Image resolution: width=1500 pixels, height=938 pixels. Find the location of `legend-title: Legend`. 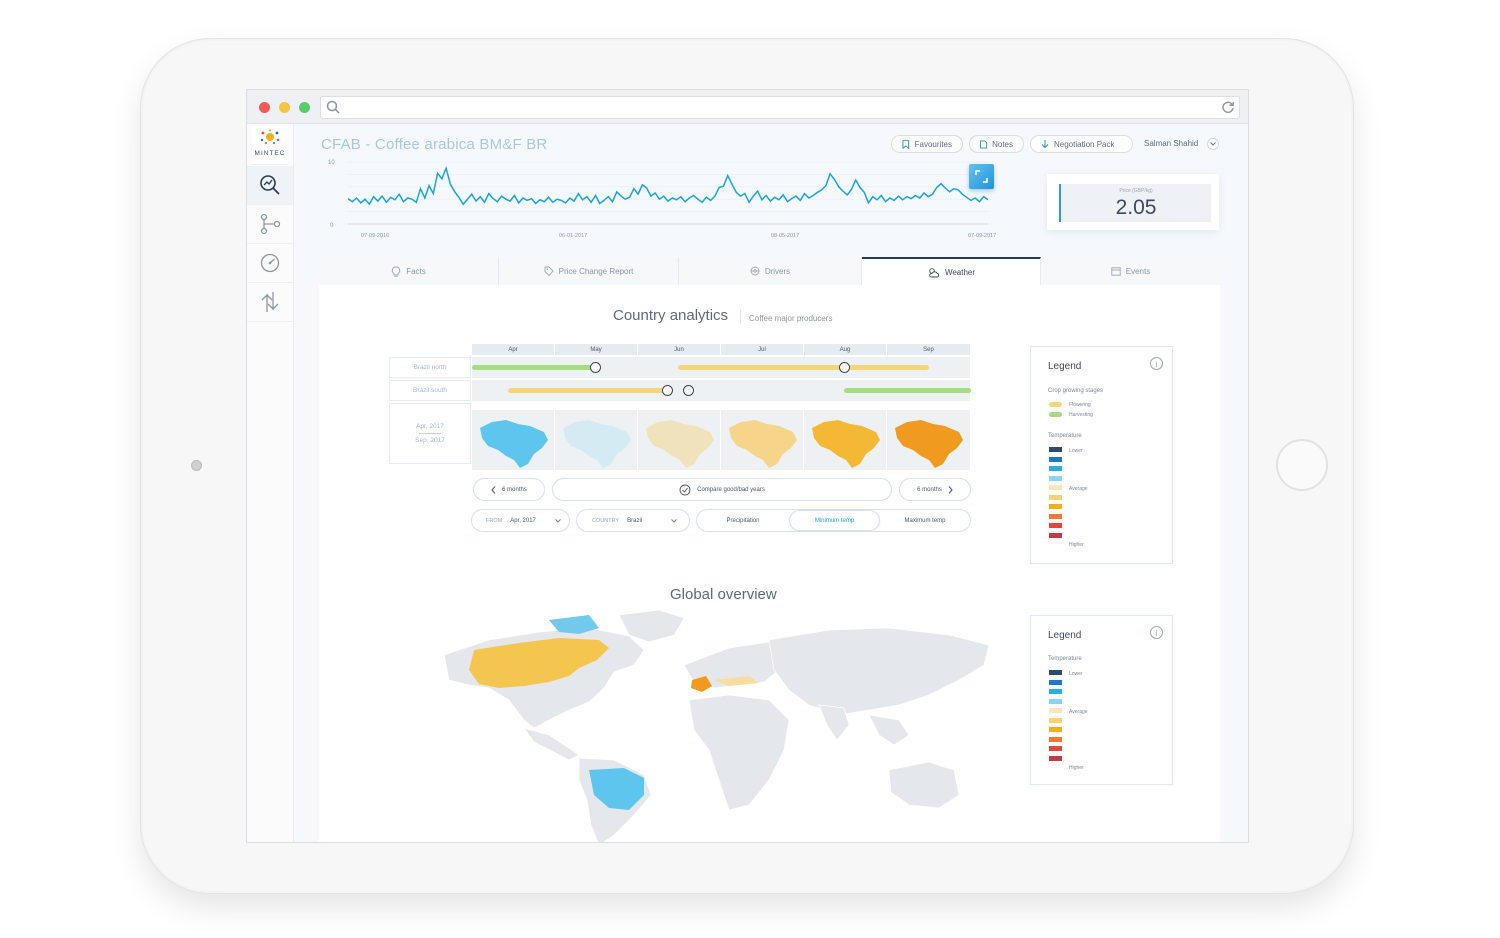

legend-title: Legend is located at coordinates (1065, 635).